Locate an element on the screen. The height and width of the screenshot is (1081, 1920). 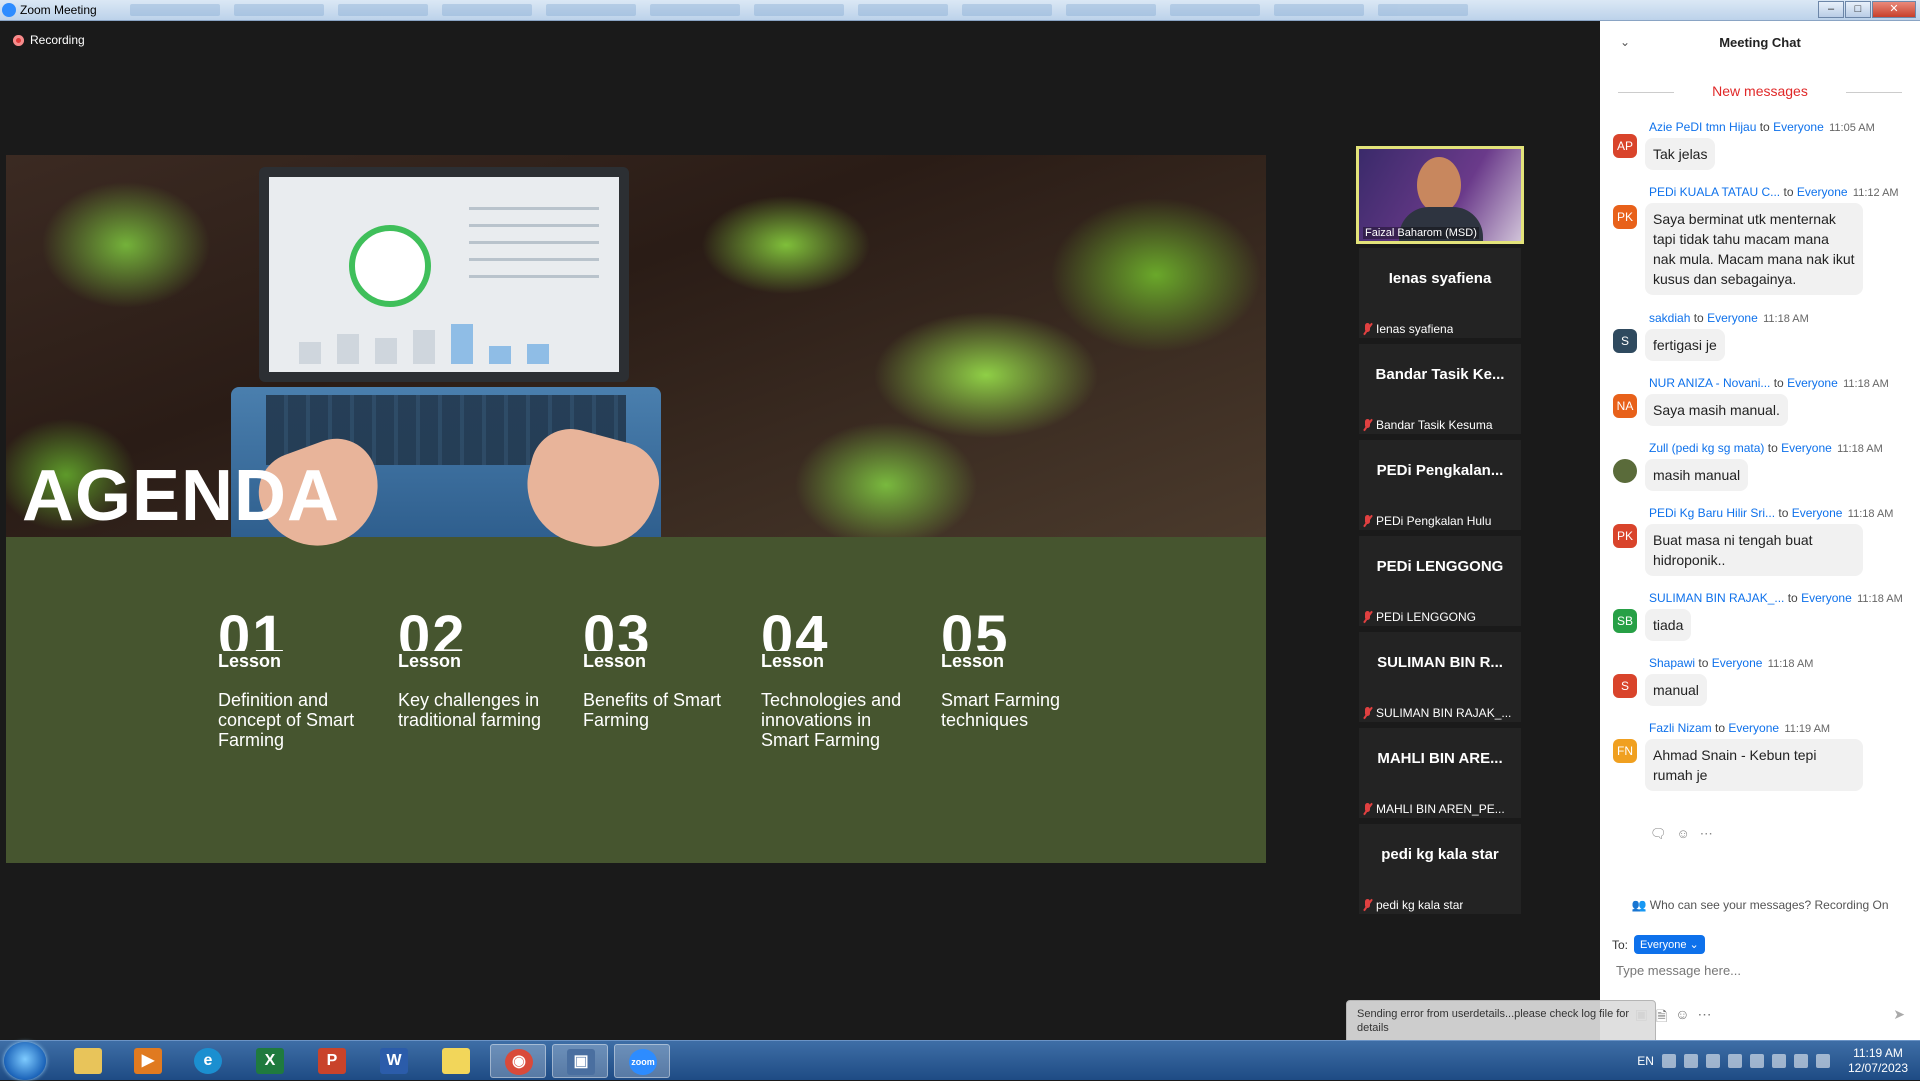
printer-icon is located at coordinates (1734, 1061).